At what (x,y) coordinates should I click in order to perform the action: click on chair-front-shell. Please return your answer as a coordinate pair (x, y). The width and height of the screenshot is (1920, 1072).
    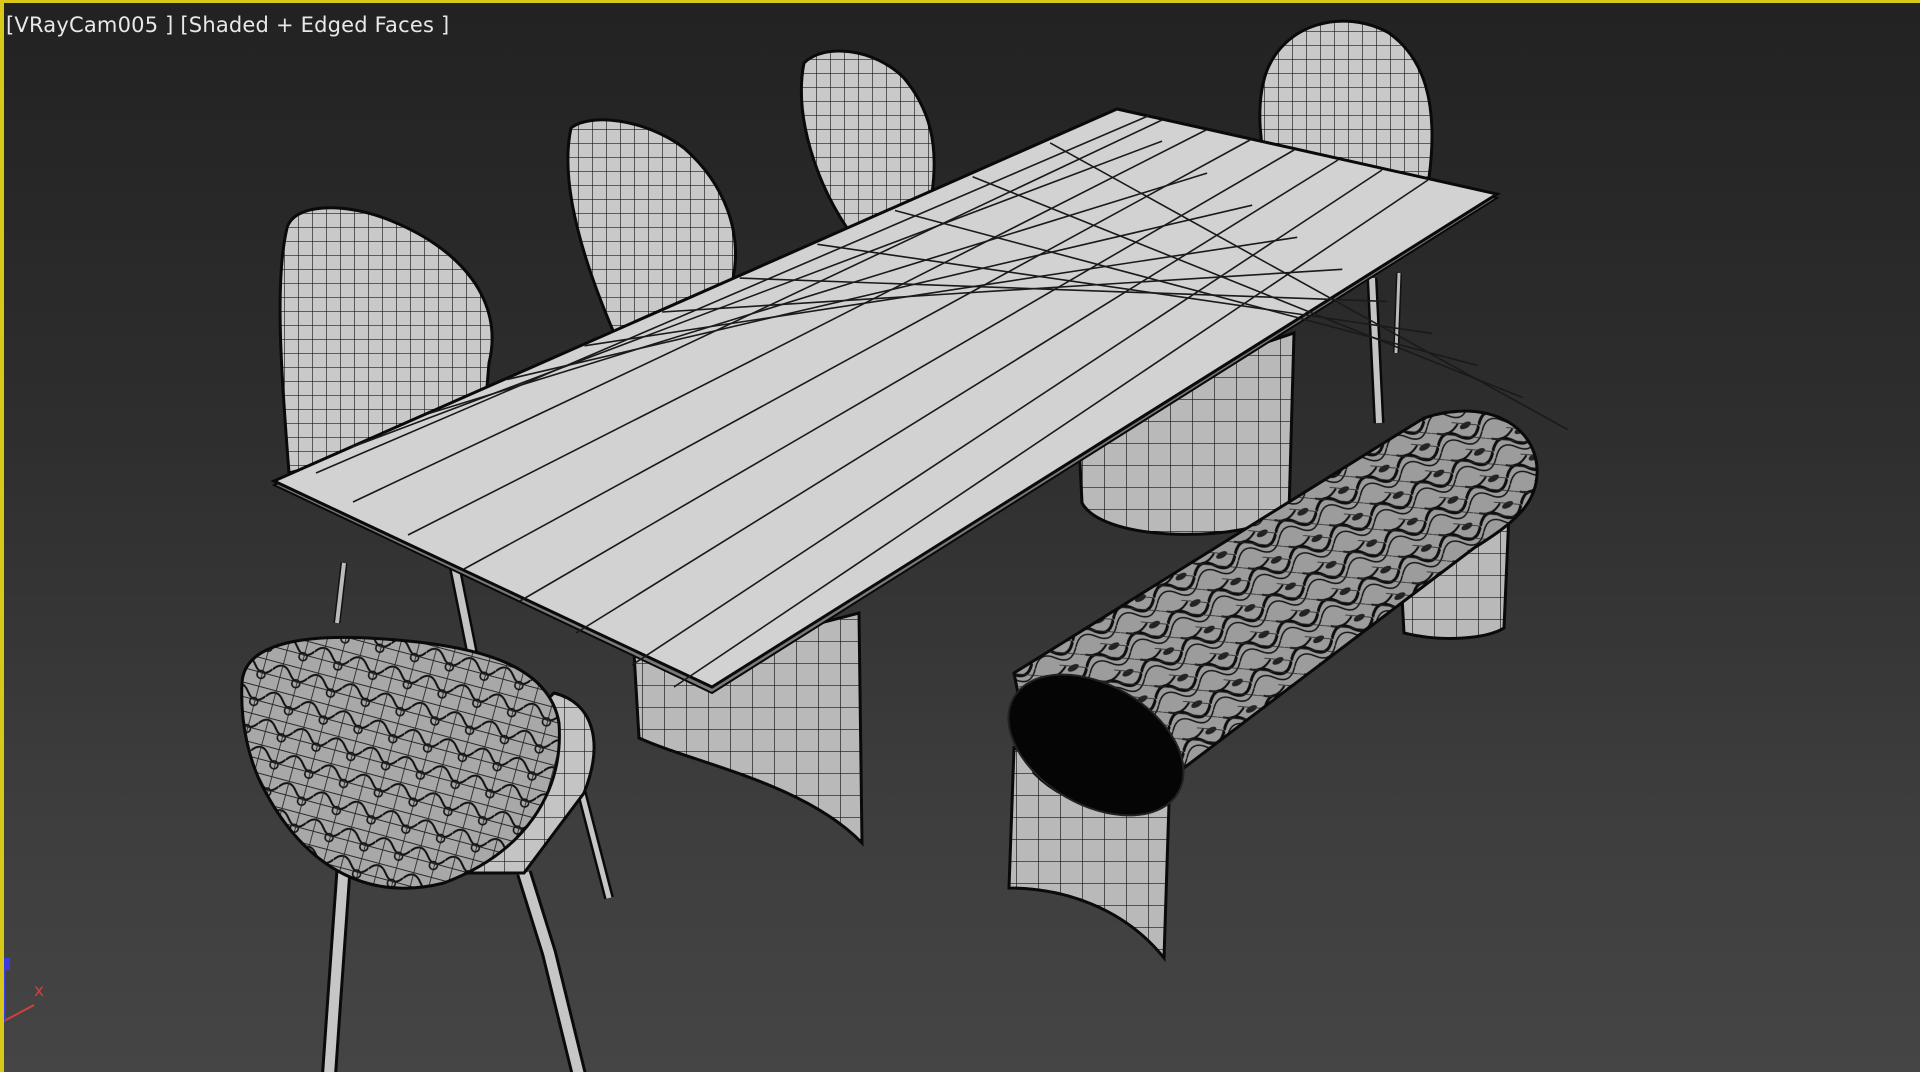
    Looking at the image, I should click on (427, 853).